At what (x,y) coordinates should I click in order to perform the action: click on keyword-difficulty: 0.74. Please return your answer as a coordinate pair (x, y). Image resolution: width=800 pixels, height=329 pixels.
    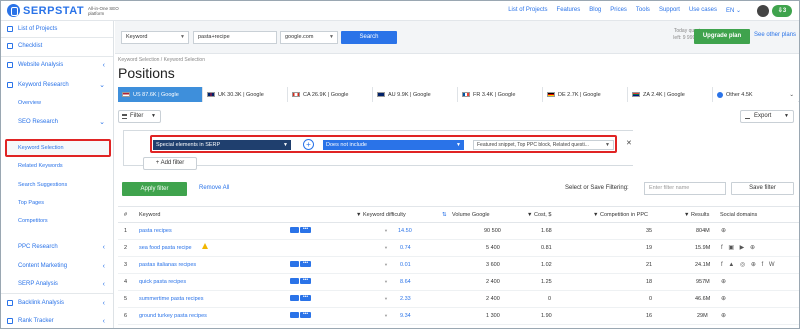
    Looking at the image, I should click on (405, 248).